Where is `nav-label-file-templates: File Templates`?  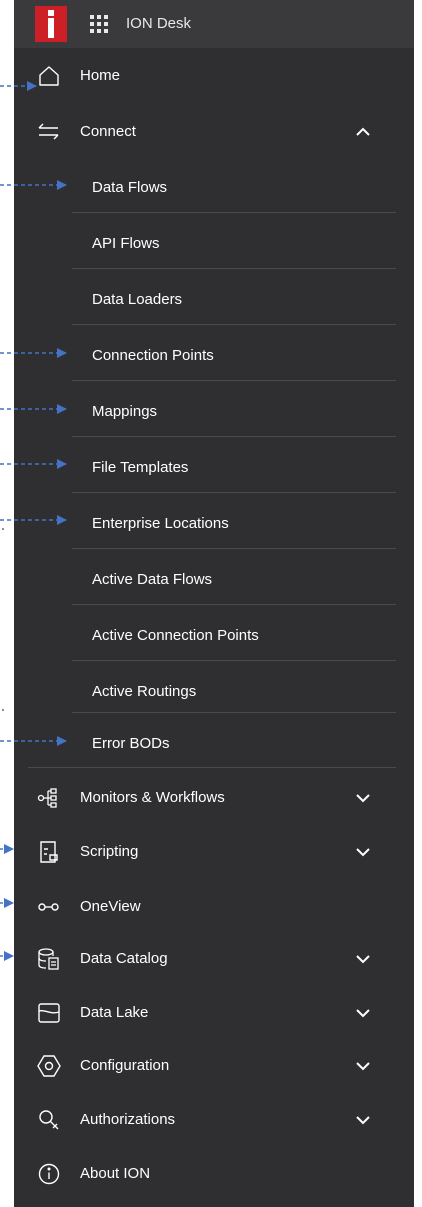
nav-label-file-templates: File Templates is located at coordinates (140, 467).